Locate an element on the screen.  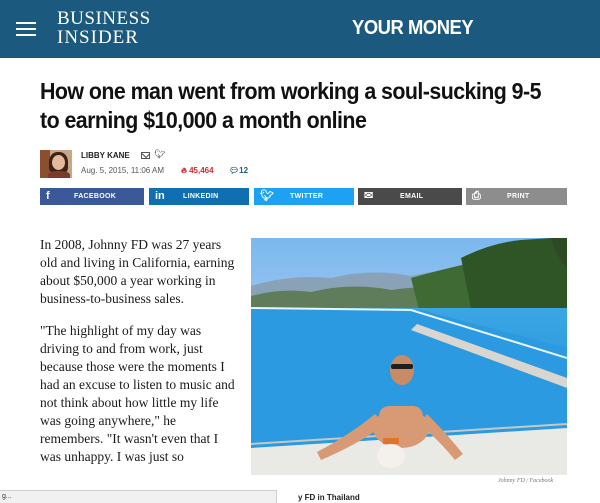
twitter-icon: 🐦︎ is located at coordinates (267, 196).